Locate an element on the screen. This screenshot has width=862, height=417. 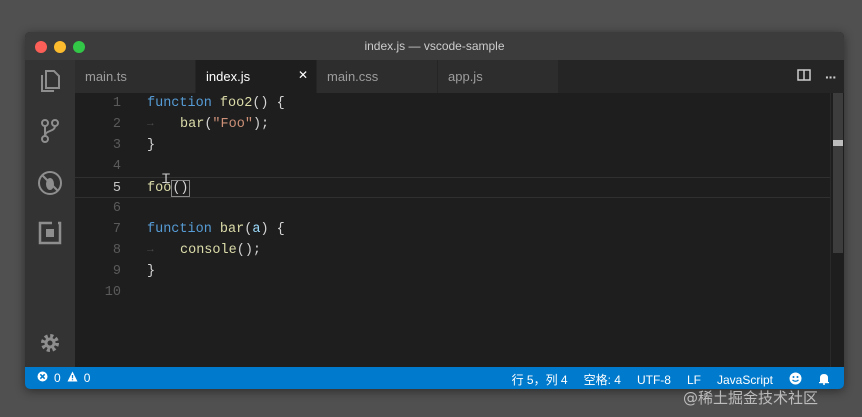
line-number: 7 is located at coordinates (116, 229).